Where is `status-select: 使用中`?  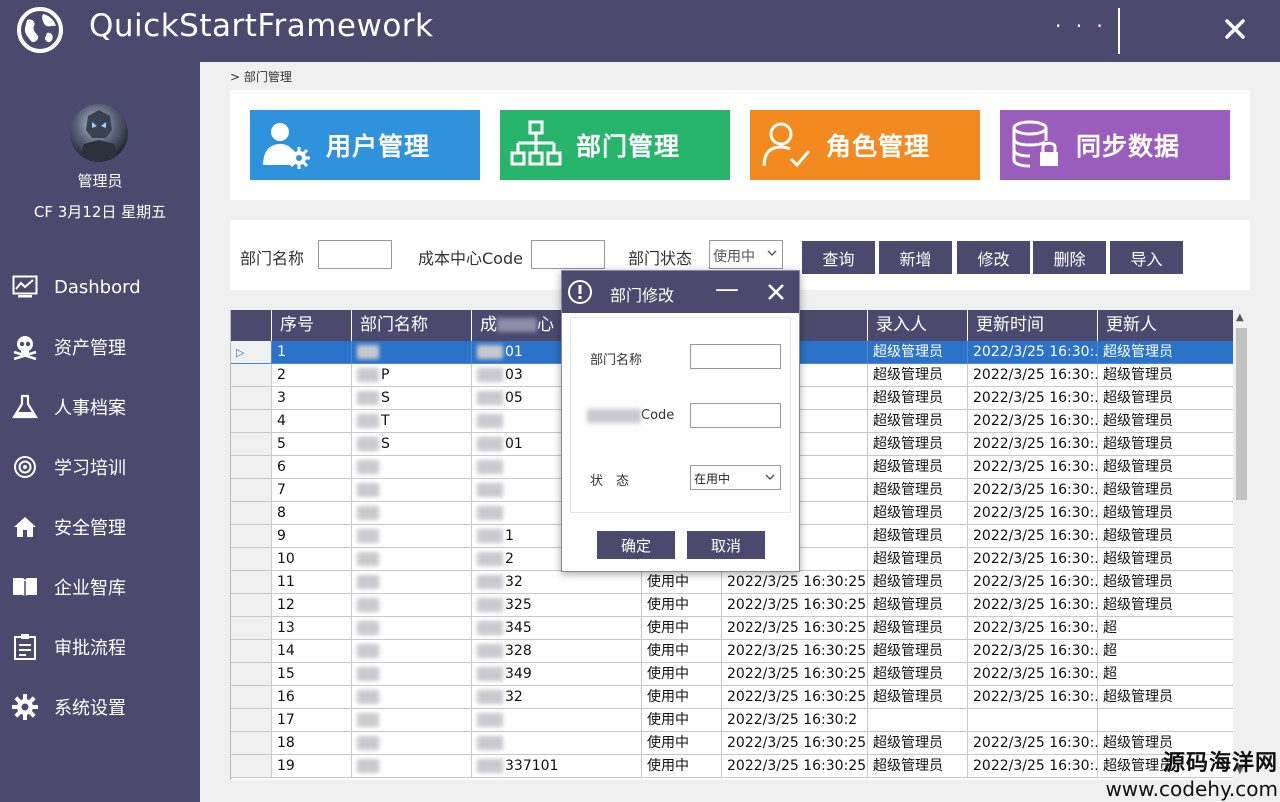 status-select: 使用中 is located at coordinates (746, 254).